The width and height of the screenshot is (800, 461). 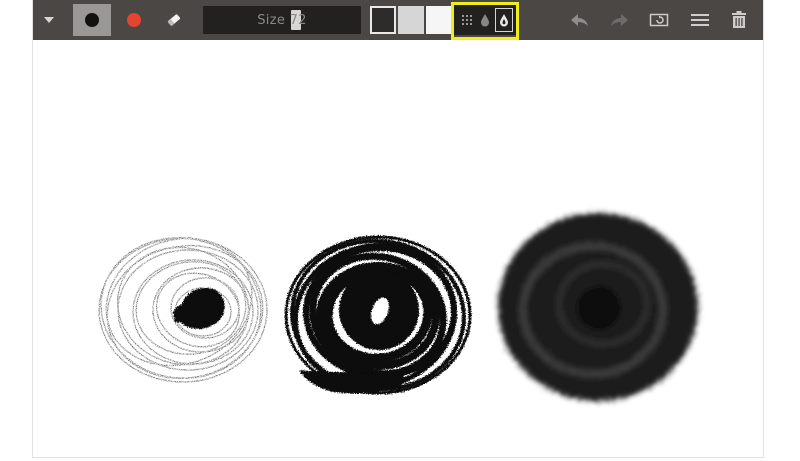 What do you see at coordinates (598, 307) in the screenshot?
I see `wet-brush-stroke` at bounding box center [598, 307].